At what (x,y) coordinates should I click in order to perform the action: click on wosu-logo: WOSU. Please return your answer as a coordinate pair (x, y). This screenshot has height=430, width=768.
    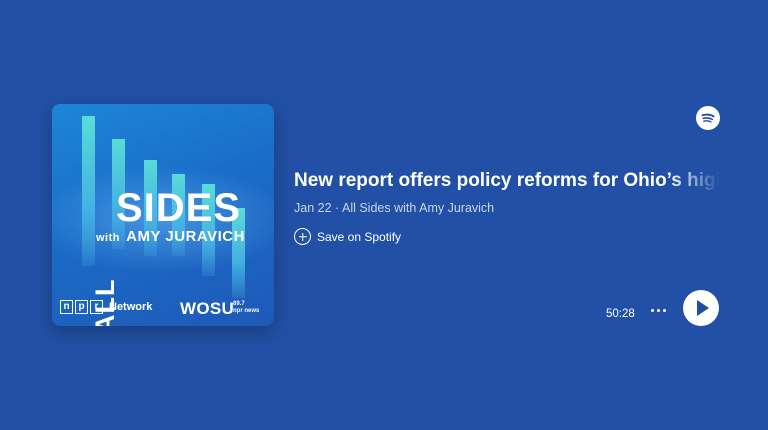
    Looking at the image, I should click on (207, 308).